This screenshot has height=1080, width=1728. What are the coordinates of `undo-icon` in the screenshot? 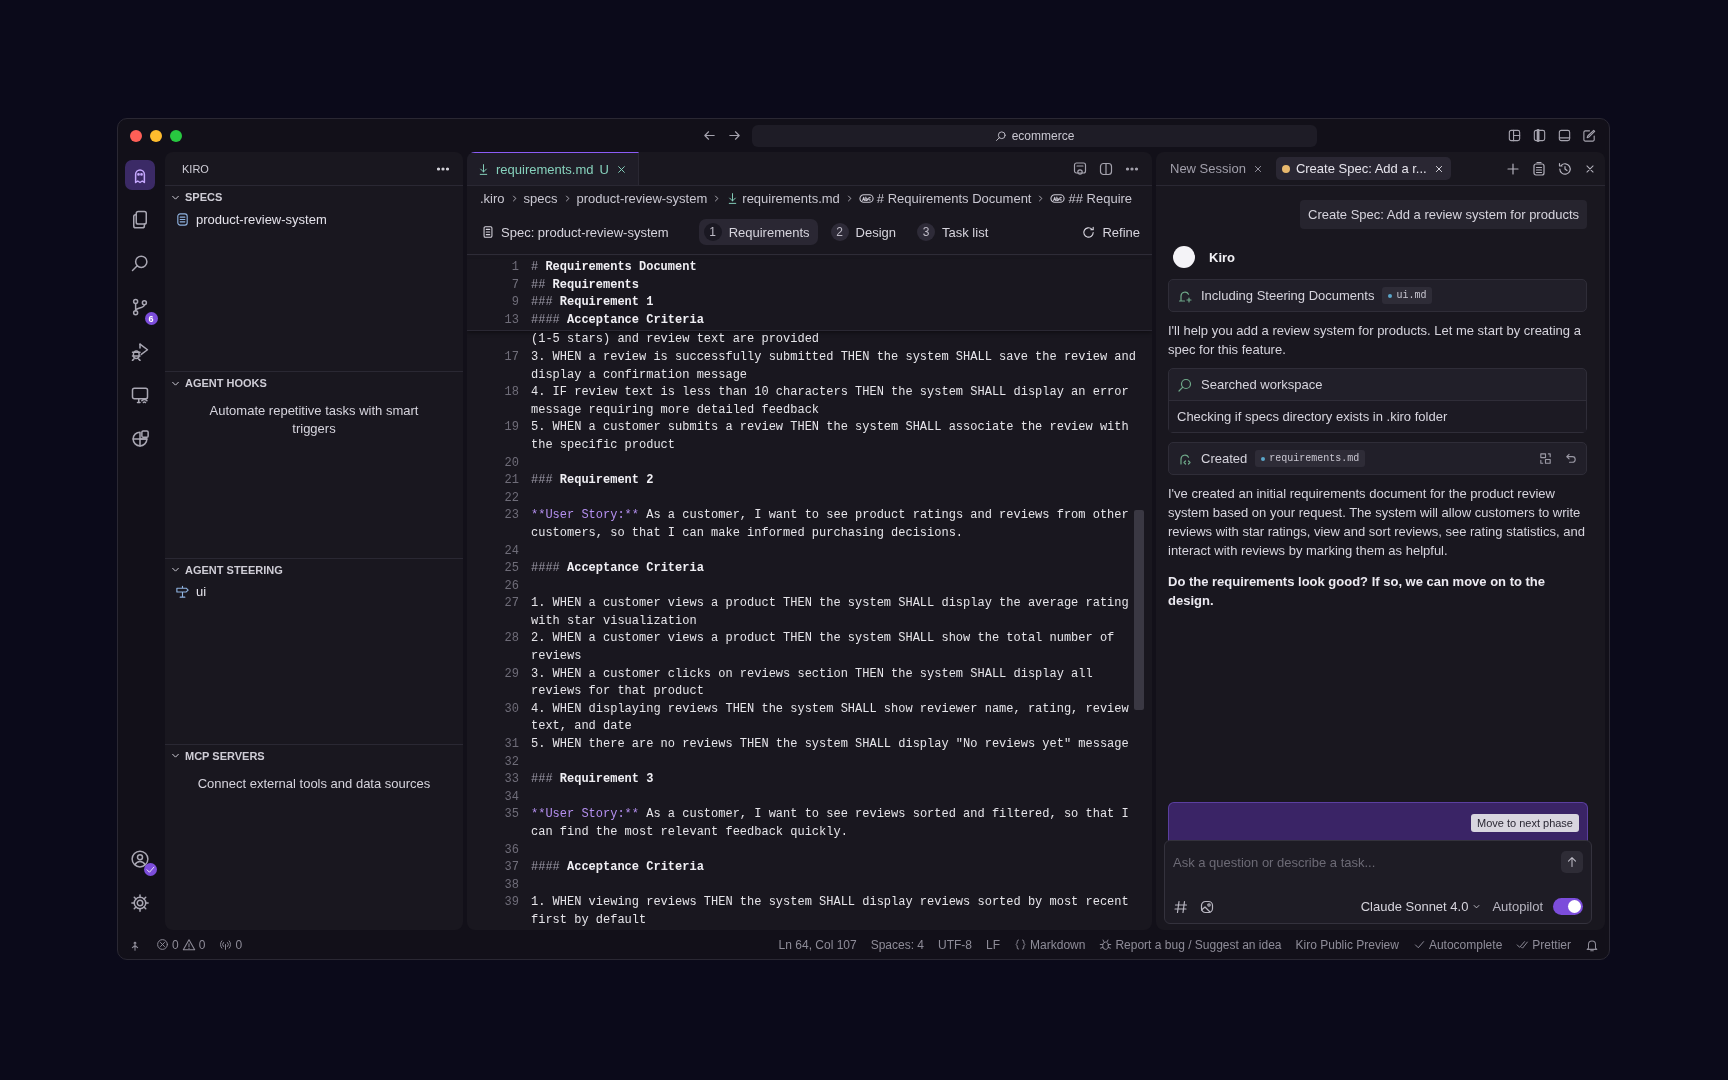 It's located at (1570, 458).